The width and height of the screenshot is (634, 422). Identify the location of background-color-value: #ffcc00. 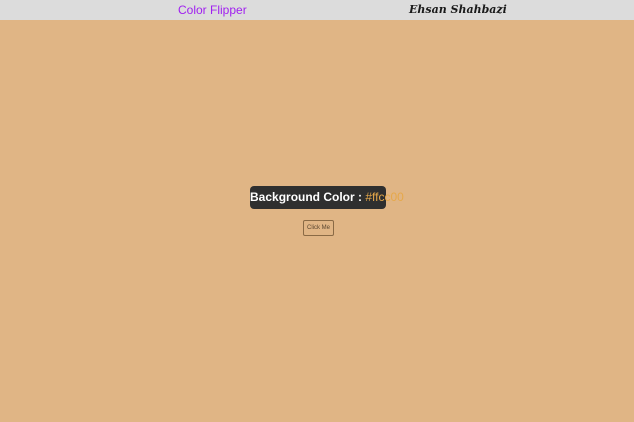
(384, 197).